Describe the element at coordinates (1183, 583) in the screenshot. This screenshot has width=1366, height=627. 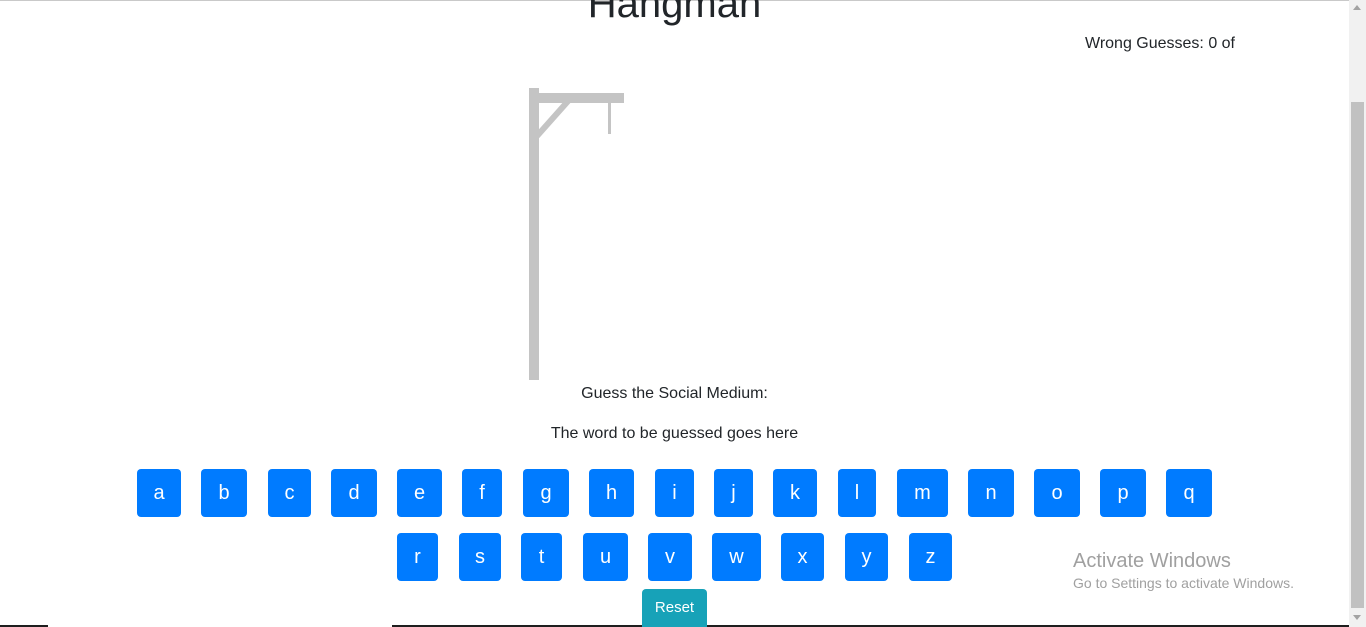
I see `watermark-subtitle: Go to Settings to activate Windows.` at that location.